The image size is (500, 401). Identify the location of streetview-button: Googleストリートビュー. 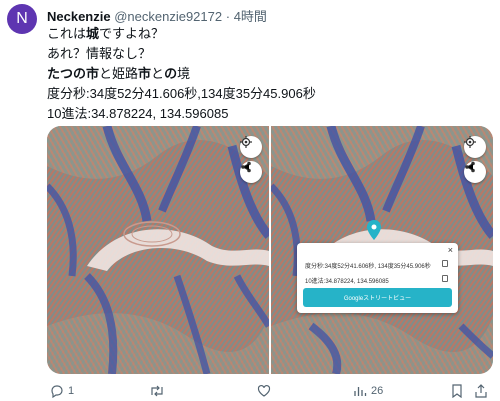
(377, 297).